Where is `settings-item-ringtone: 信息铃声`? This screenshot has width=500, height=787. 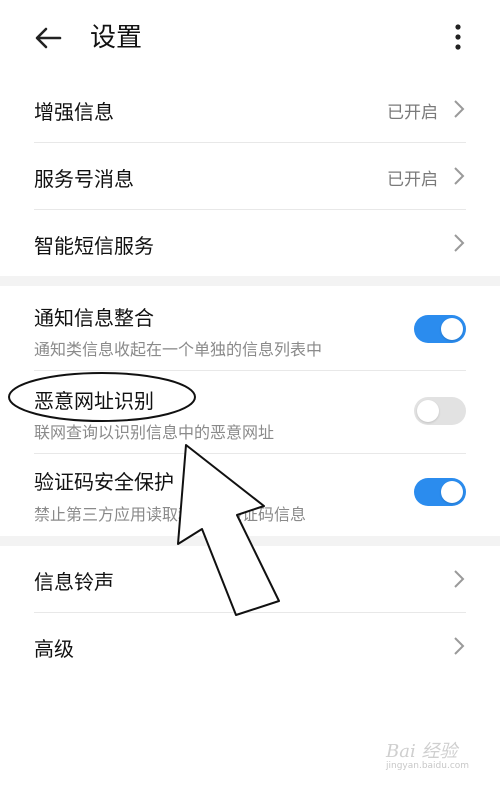 settings-item-ringtone: 信息铃声 is located at coordinates (250, 579).